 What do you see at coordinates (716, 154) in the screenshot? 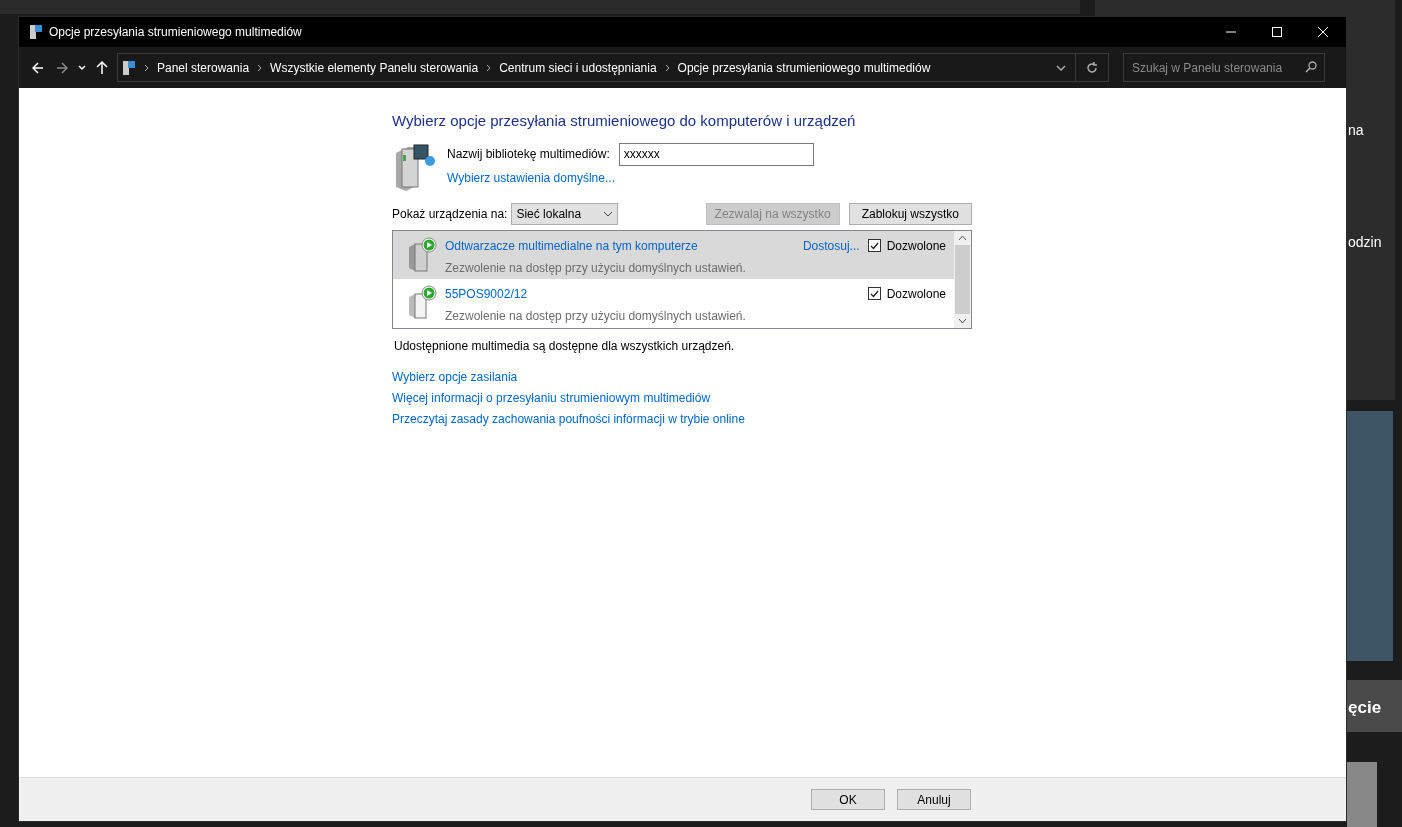
I see `library-name-input: xxxxxx` at bounding box center [716, 154].